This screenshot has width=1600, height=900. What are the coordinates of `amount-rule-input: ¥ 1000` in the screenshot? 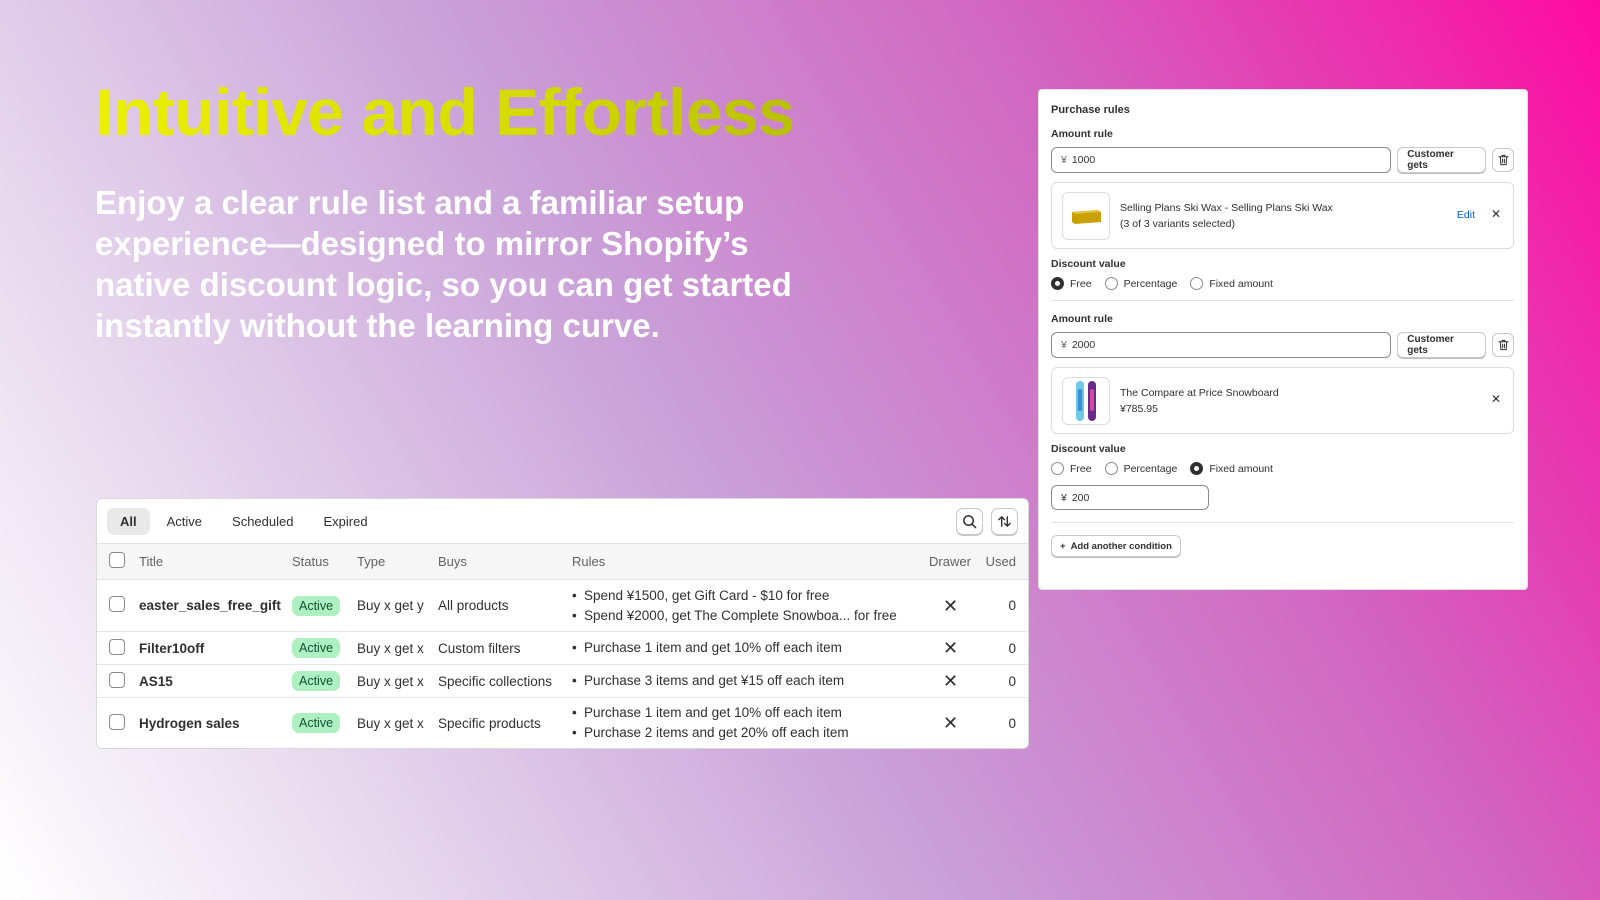 It's located at (1221, 160).